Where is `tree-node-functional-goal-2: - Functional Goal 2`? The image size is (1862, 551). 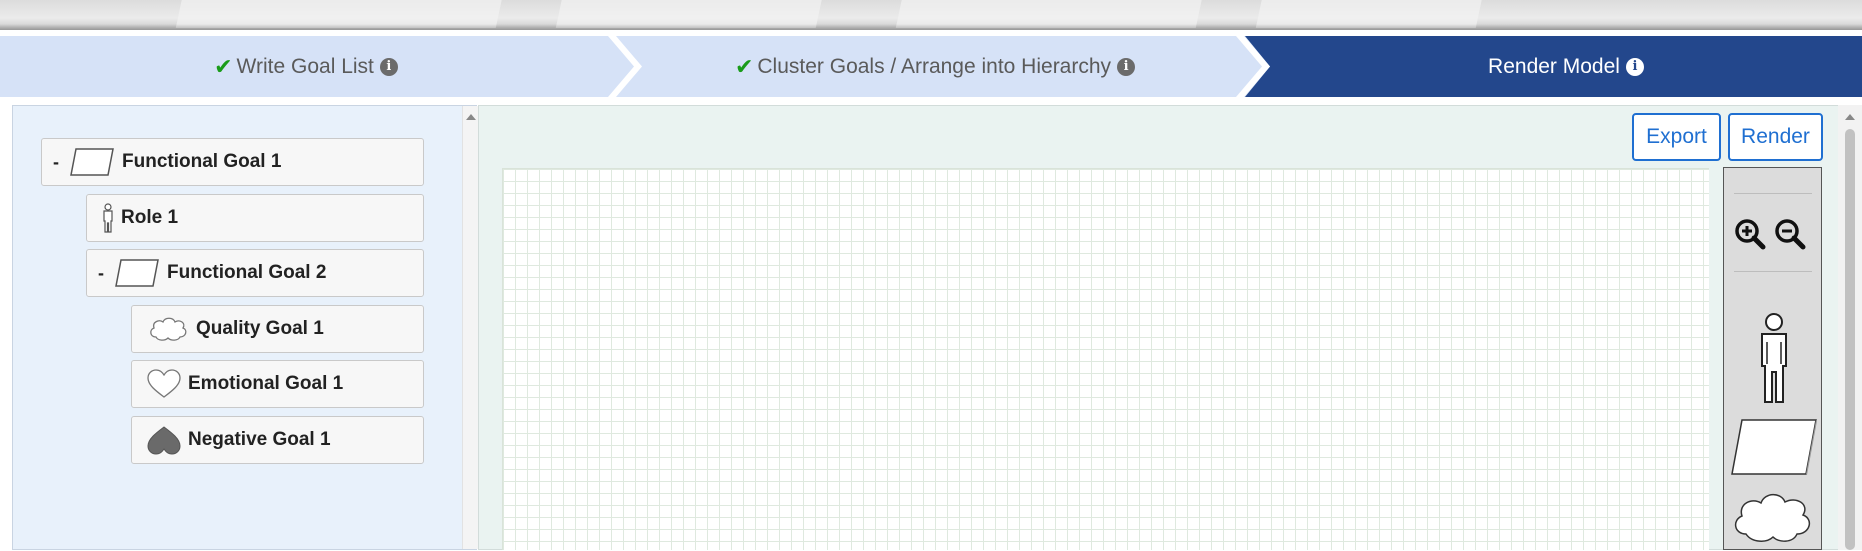
tree-node-functional-goal-2: - Functional Goal 2 is located at coordinates (255, 273).